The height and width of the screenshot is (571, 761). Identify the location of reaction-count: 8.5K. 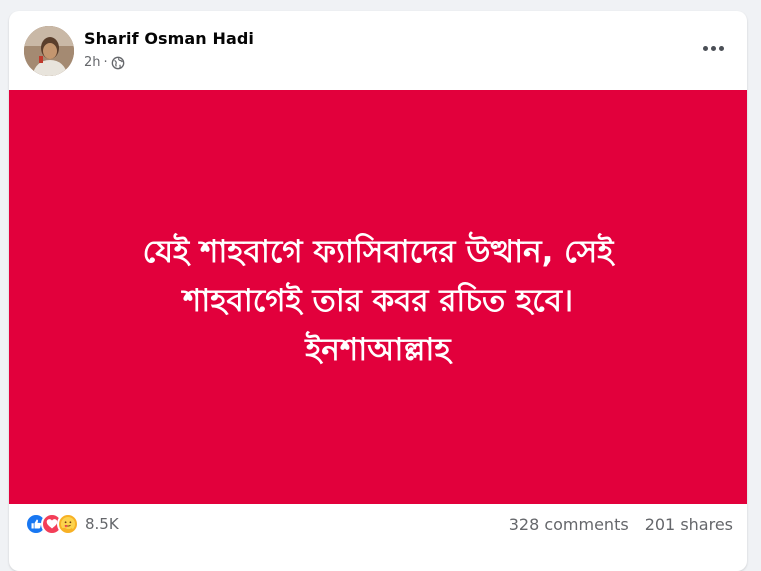
(102, 524).